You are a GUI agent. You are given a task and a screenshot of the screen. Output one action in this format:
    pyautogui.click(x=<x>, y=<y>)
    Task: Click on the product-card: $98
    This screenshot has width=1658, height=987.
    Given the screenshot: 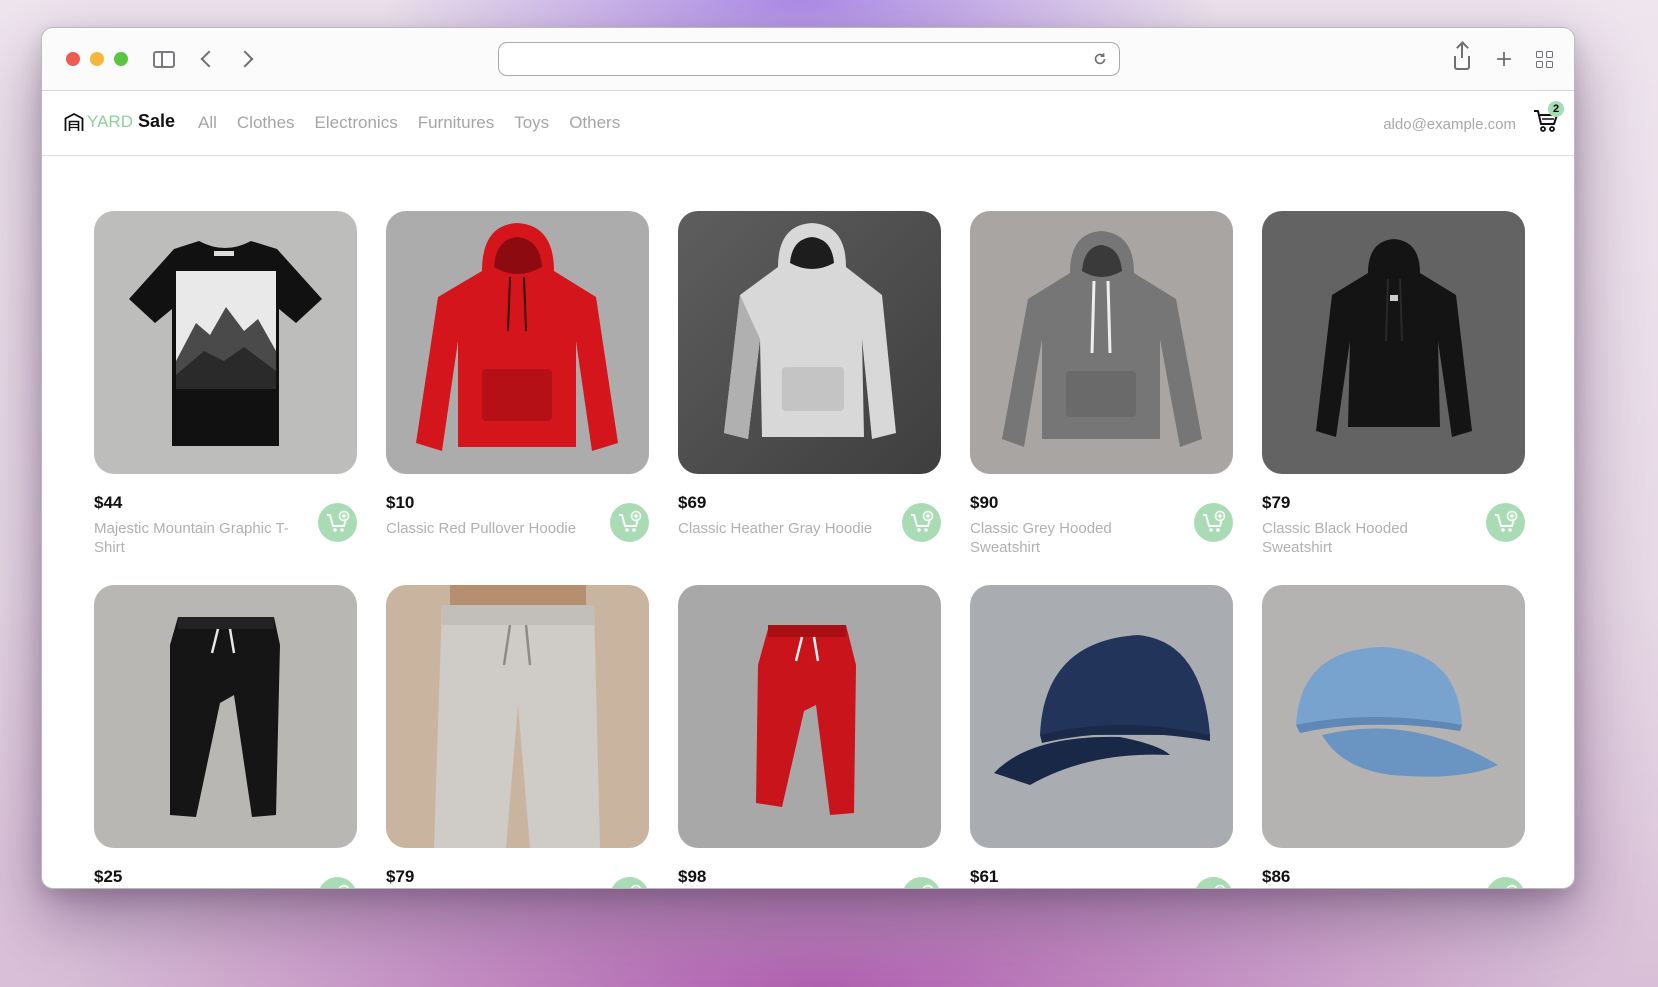 What is the action you would take?
    pyautogui.click(x=809, y=736)
    